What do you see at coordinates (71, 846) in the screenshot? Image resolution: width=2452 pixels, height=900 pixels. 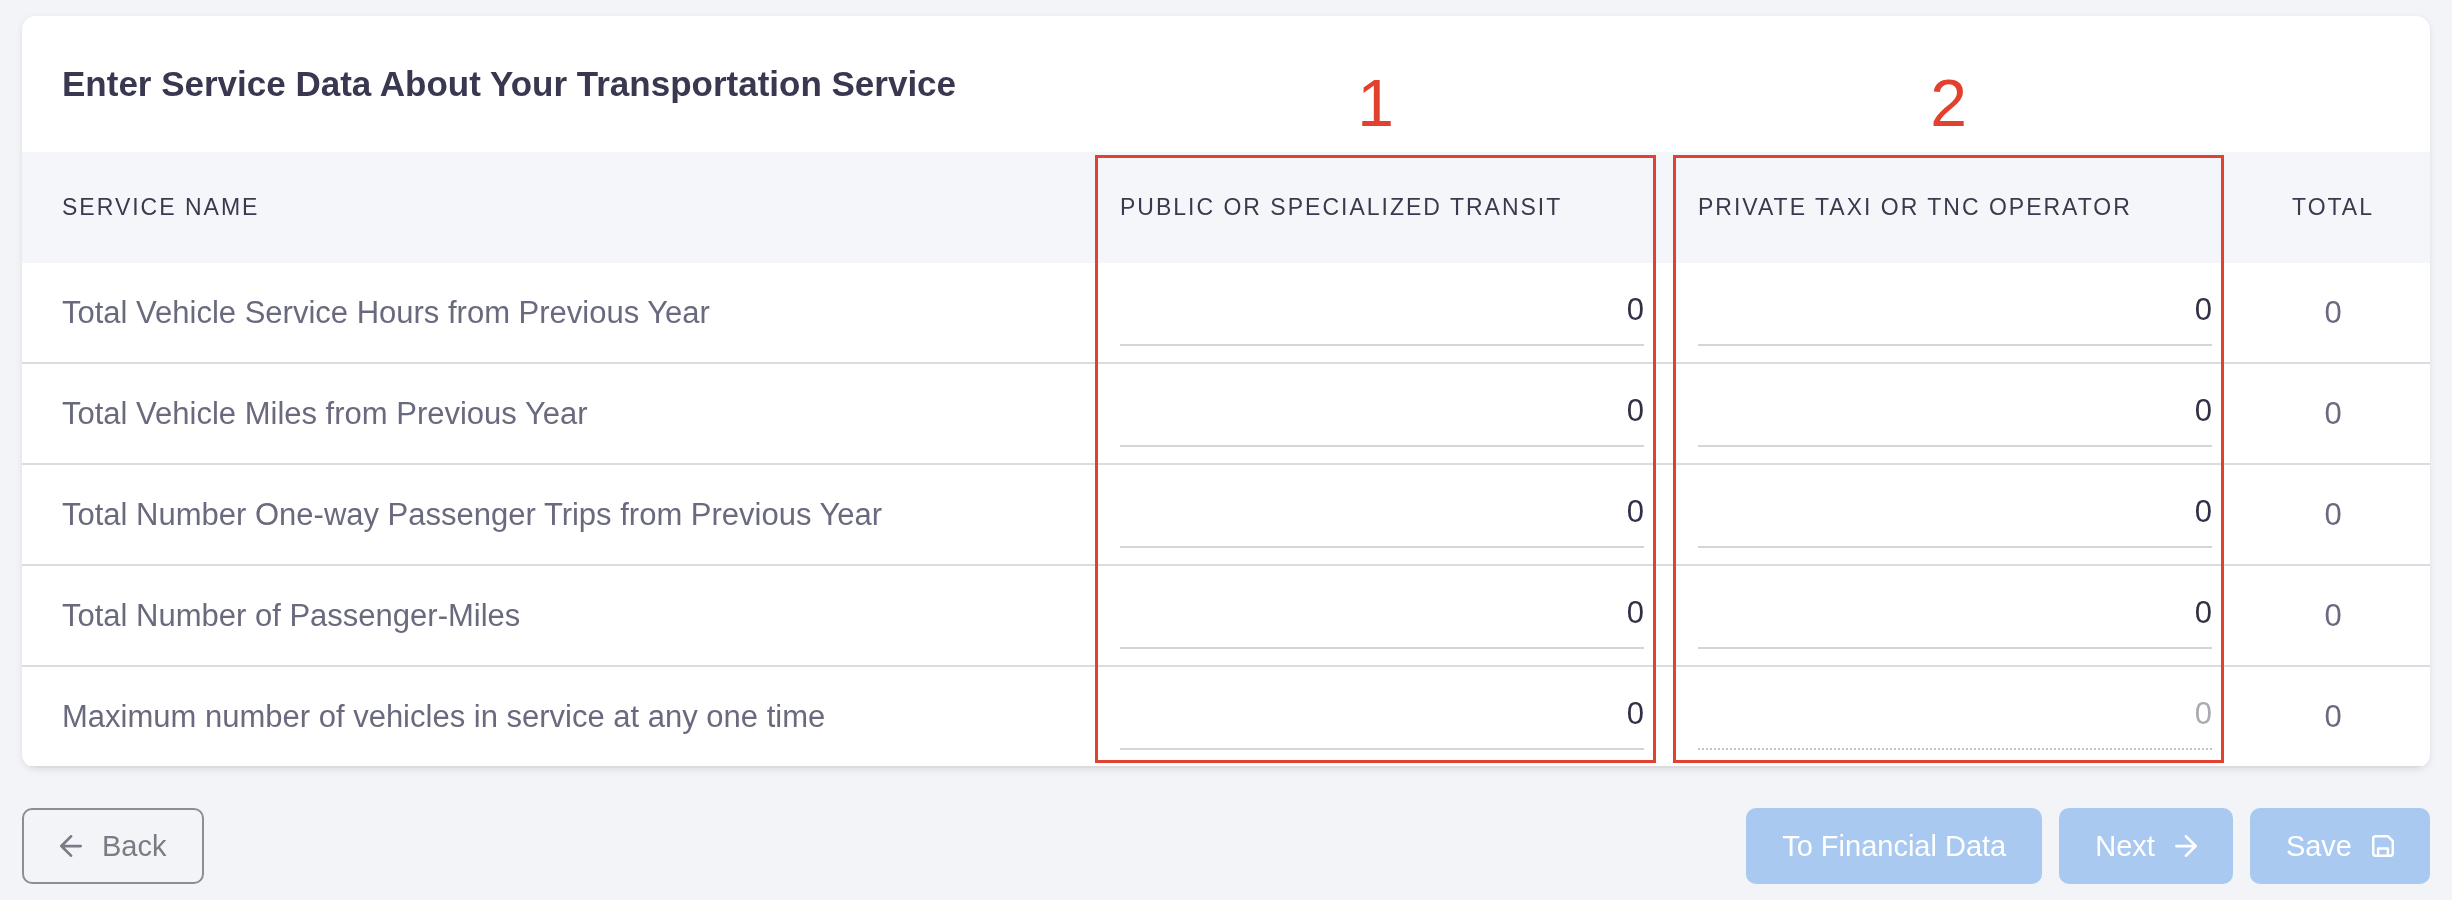 I see `arrow-left-icon` at bounding box center [71, 846].